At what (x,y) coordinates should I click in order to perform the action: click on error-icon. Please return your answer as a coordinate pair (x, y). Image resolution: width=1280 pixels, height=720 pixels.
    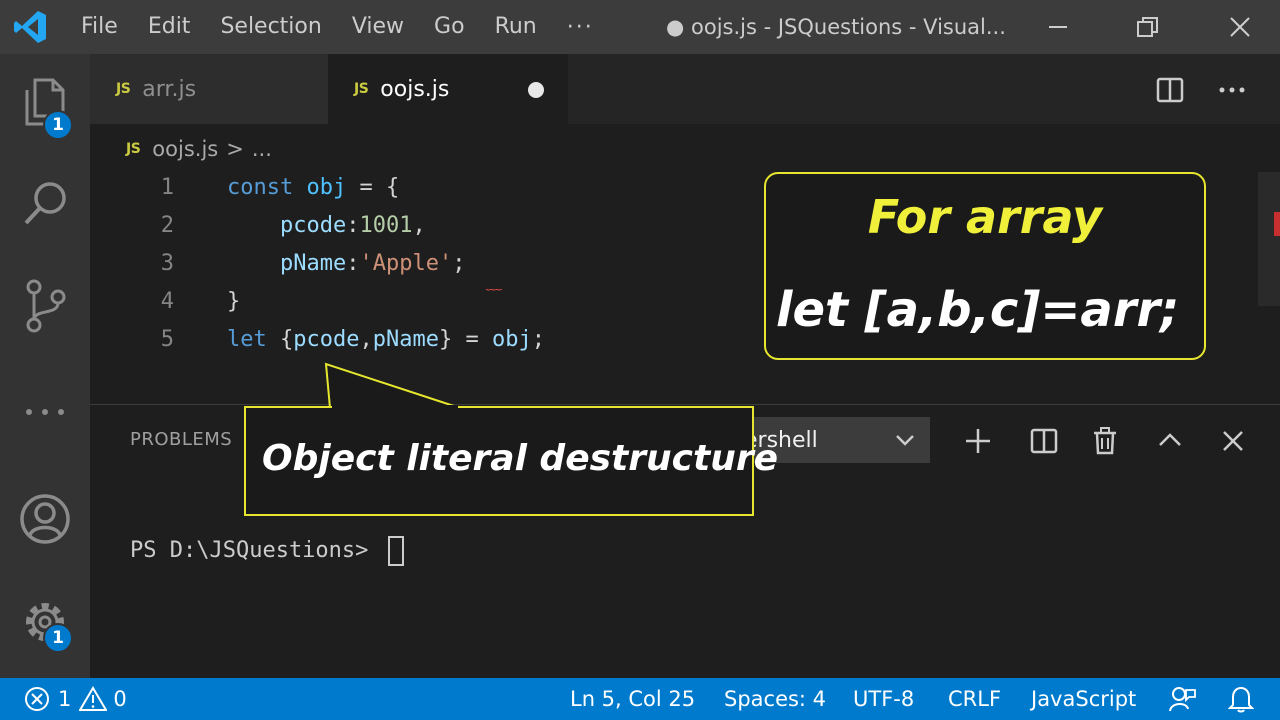
    Looking at the image, I should click on (37, 699).